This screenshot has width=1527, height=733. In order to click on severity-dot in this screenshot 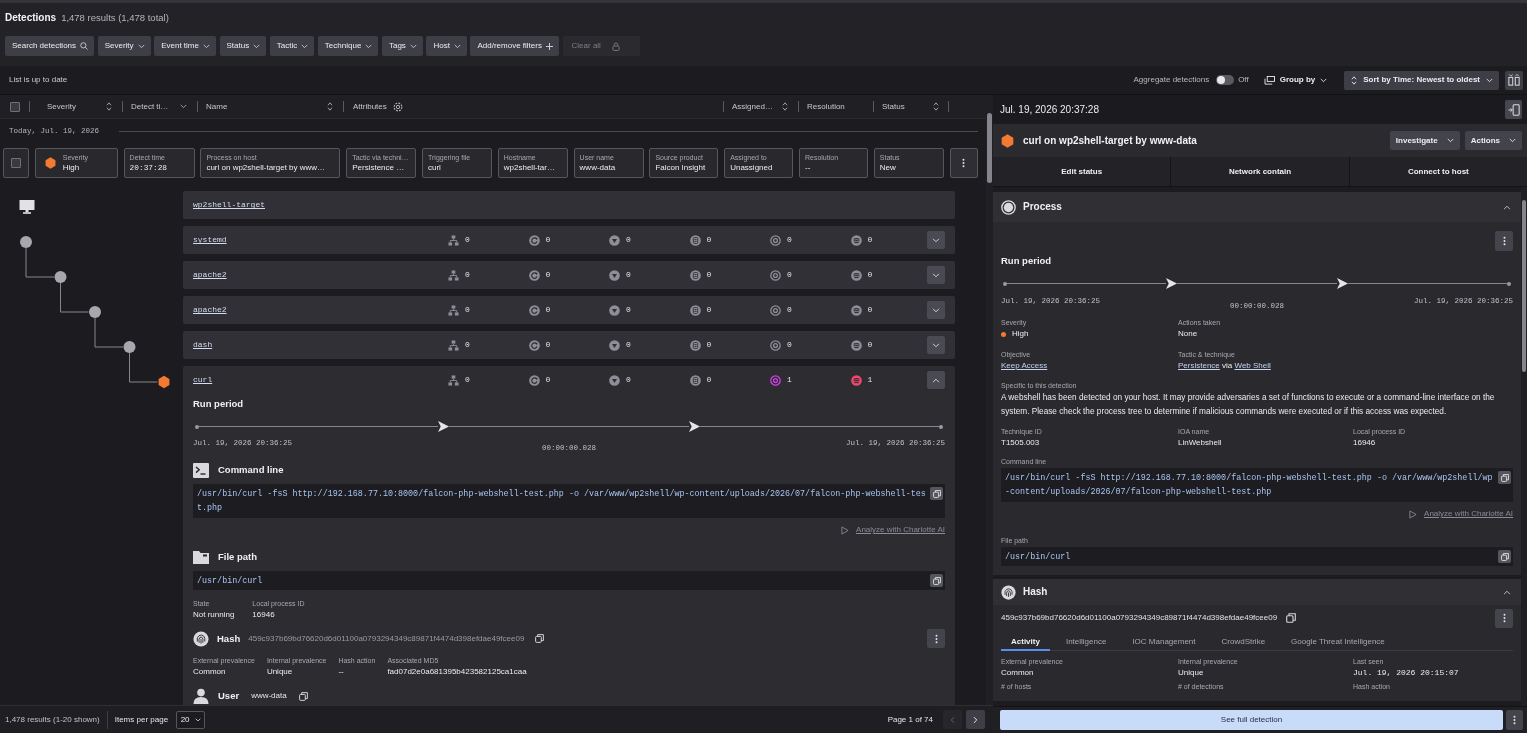, I will do `click(1003, 334)`.